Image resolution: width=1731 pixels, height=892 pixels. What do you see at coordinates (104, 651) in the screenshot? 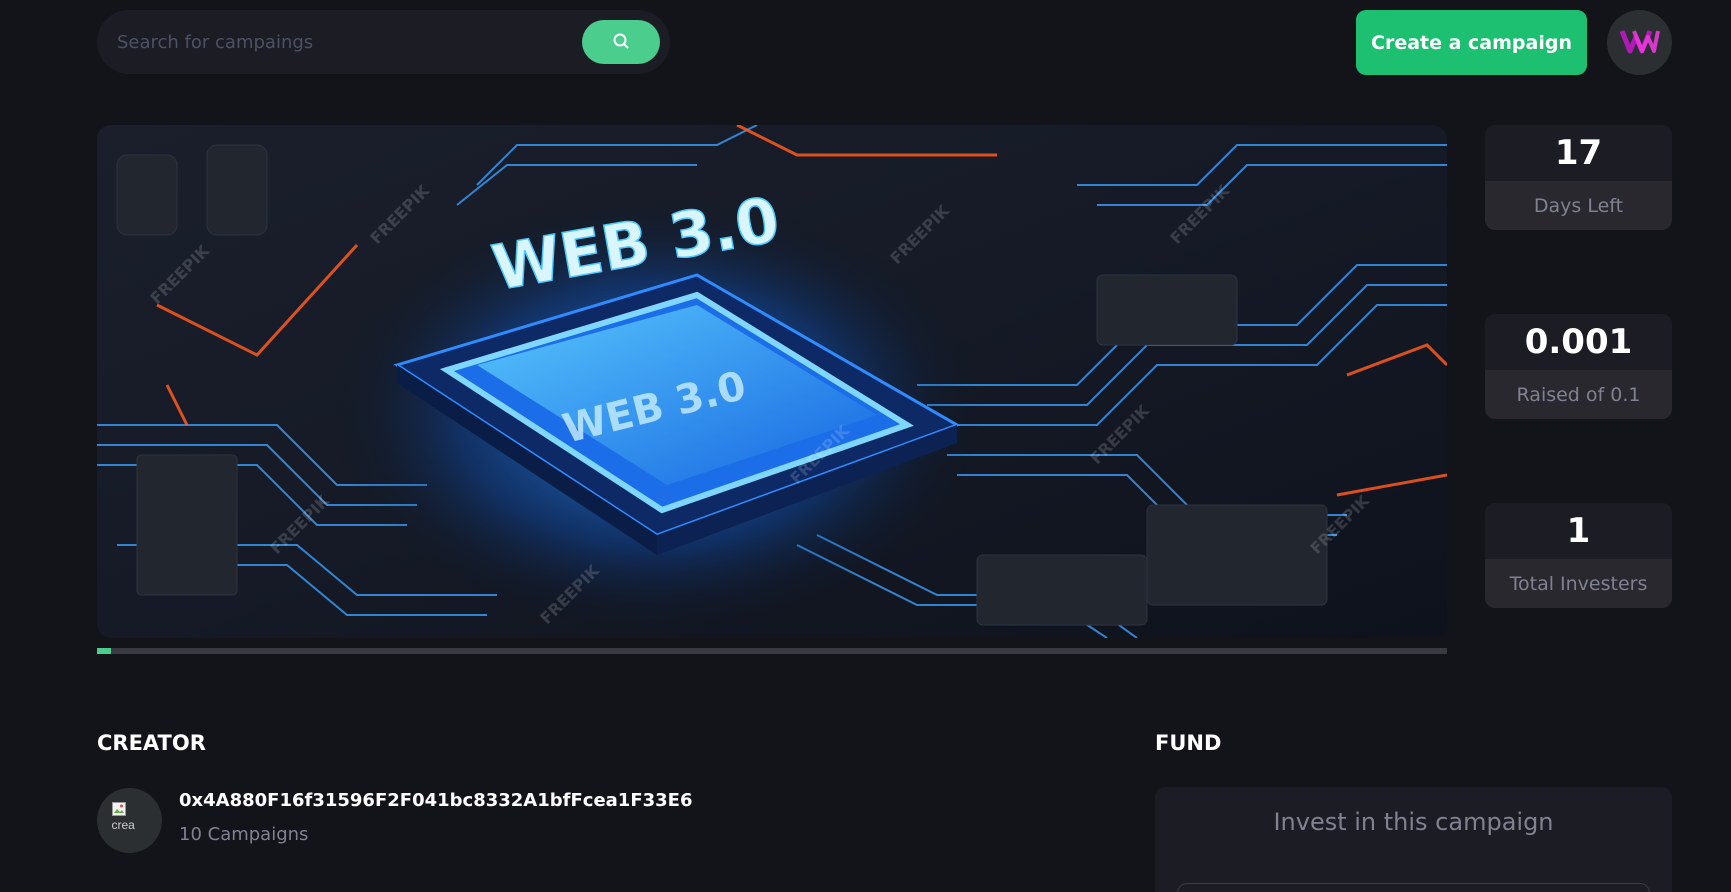
I see `funding-progress-fill` at bounding box center [104, 651].